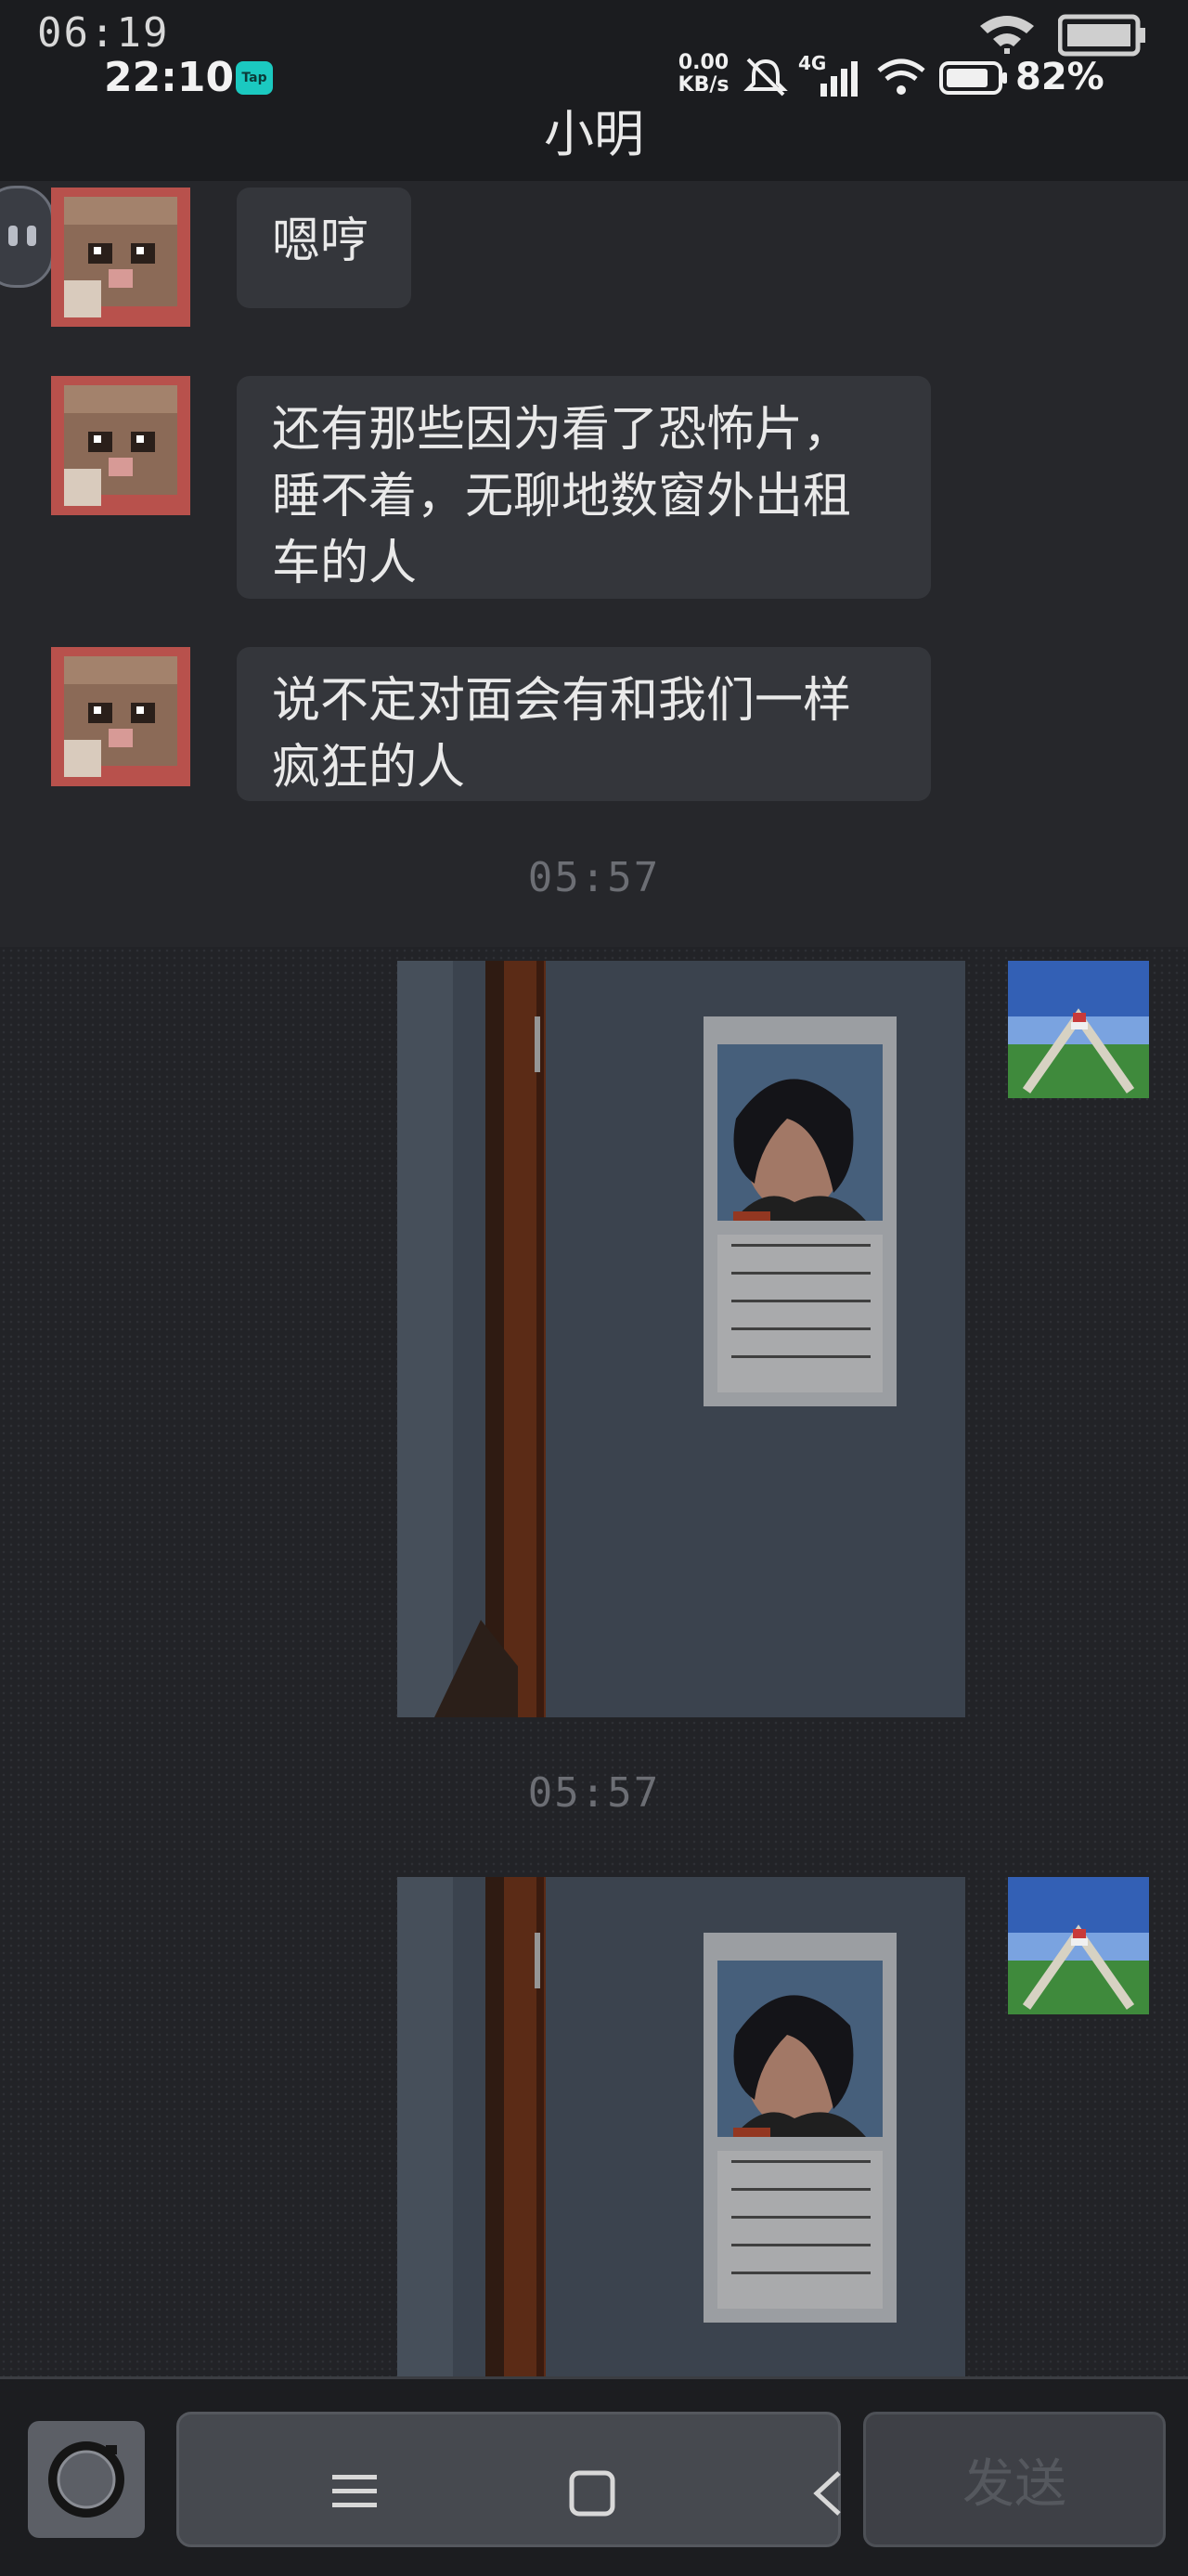 This screenshot has height=2576, width=1188. Describe the element at coordinates (584, 487) in the screenshot. I see `incoming-message: 还有那些因为看了恐怖片，睡不着，无聊地数窗外出租车的人` at that location.